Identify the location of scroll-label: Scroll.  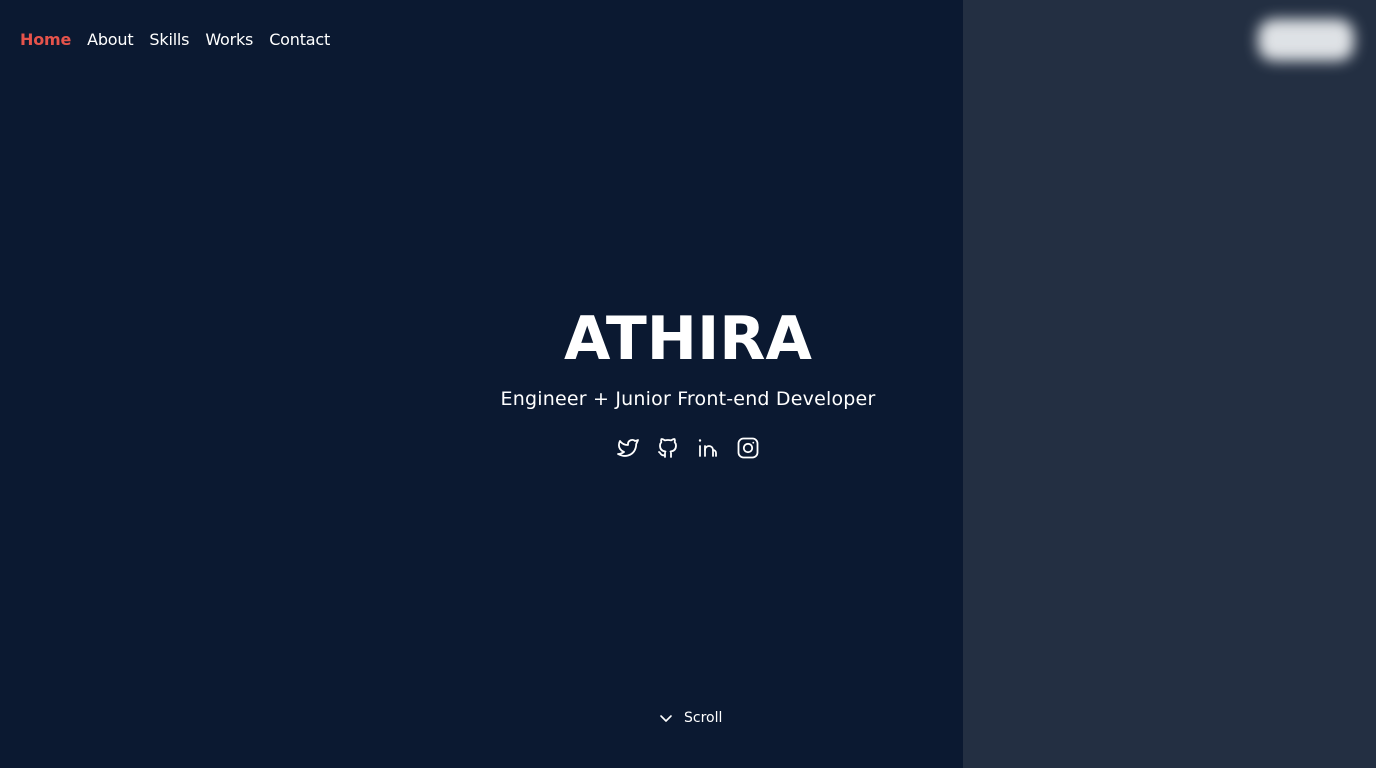
(703, 718).